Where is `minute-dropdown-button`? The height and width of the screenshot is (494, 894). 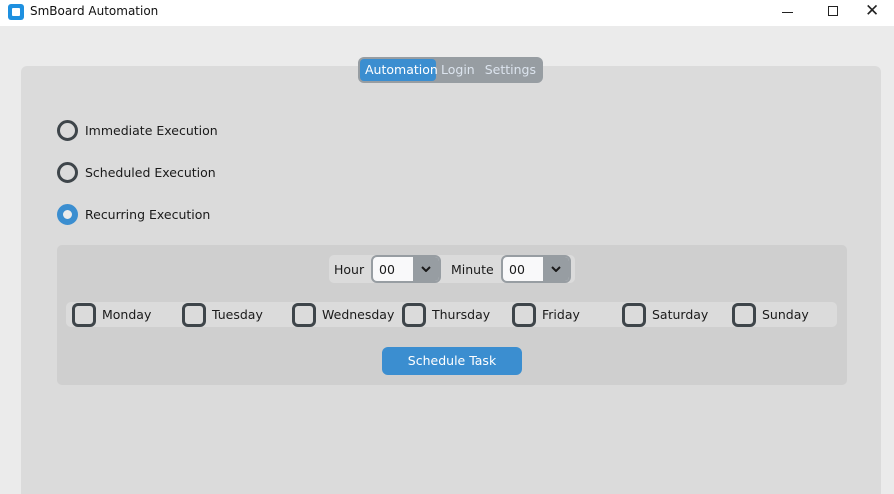 minute-dropdown-button is located at coordinates (556, 269).